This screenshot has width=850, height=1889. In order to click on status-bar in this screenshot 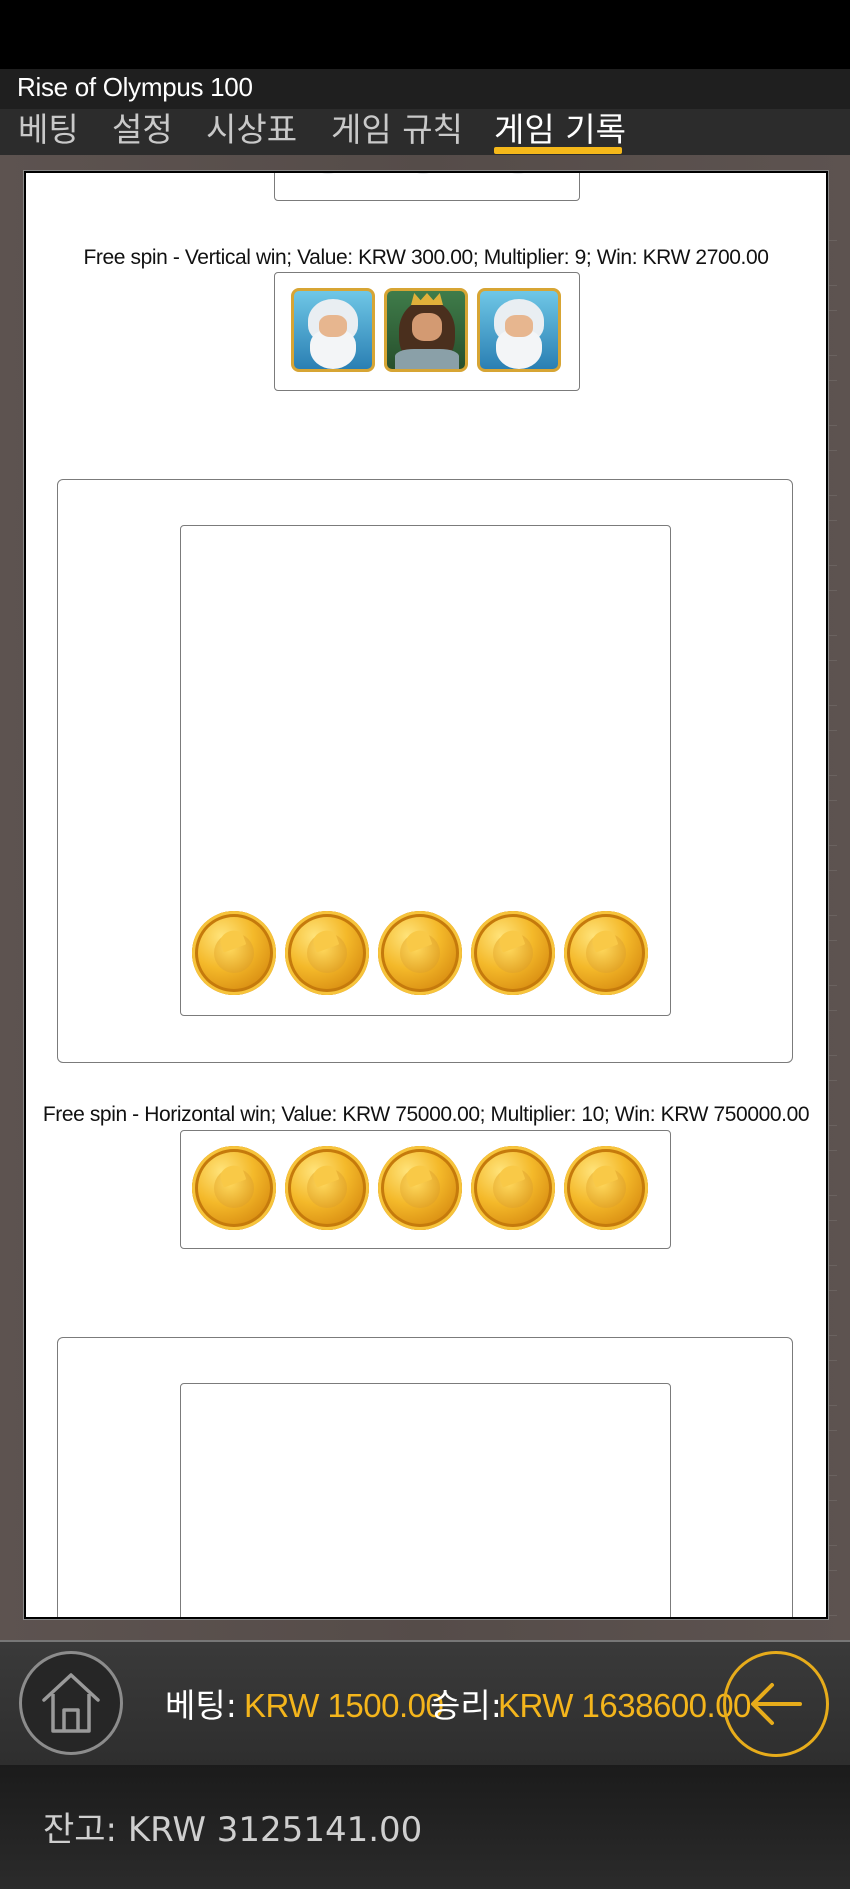, I will do `click(425, 34)`.